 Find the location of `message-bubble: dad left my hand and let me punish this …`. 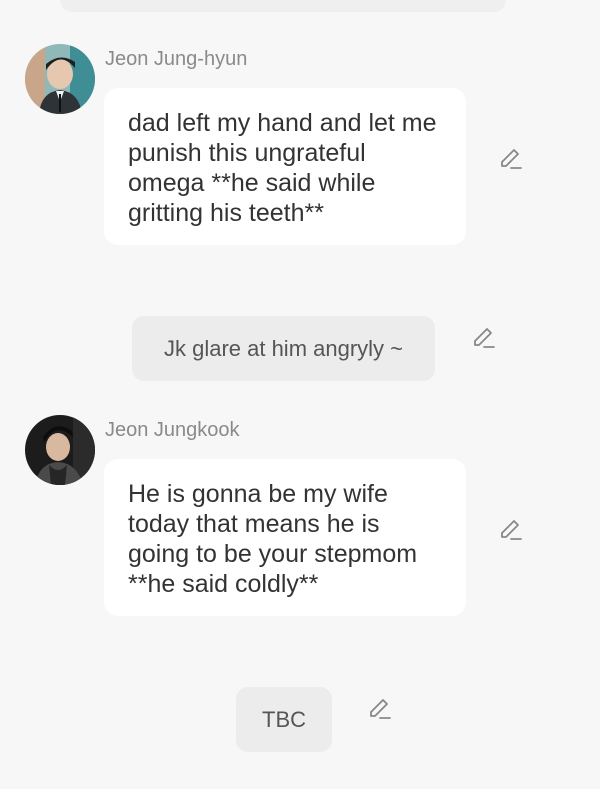

message-bubble: dad left my hand and let me punish this … is located at coordinates (285, 166).